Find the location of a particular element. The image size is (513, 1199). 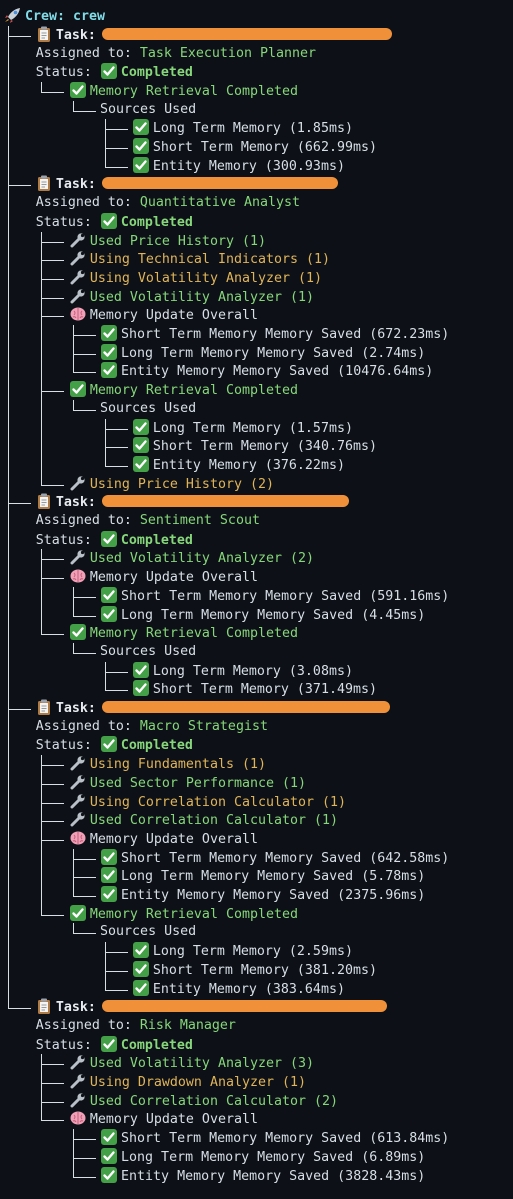

task-label: Task: is located at coordinates (75, 1008).